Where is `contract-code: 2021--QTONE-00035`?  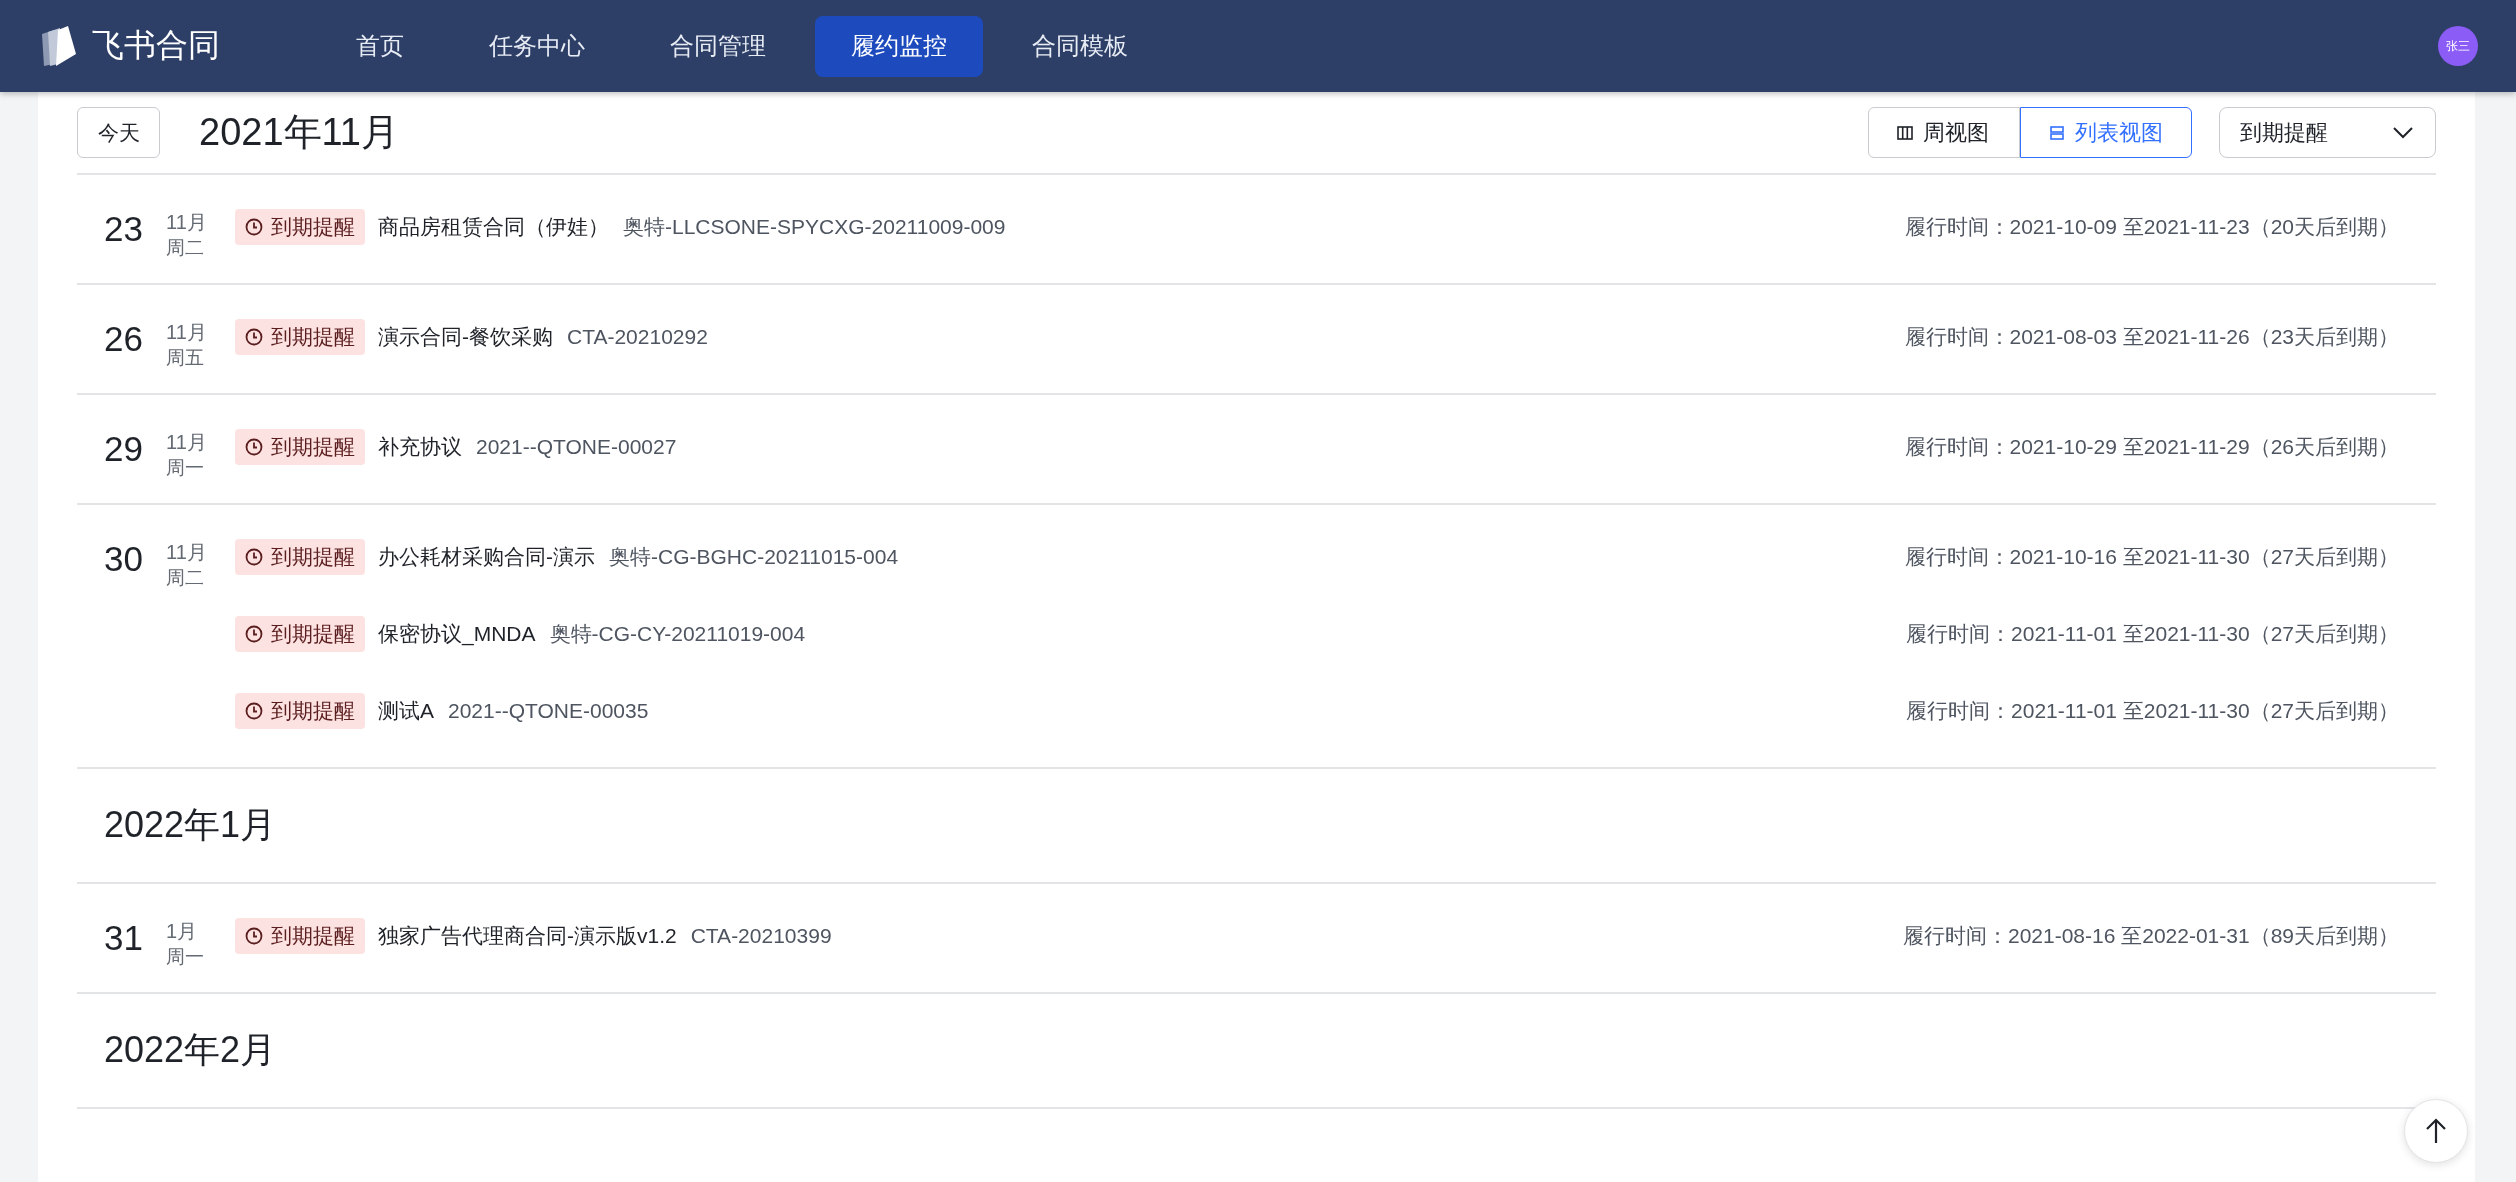 contract-code: 2021--QTONE-00035 is located at coordinates (548, 711).